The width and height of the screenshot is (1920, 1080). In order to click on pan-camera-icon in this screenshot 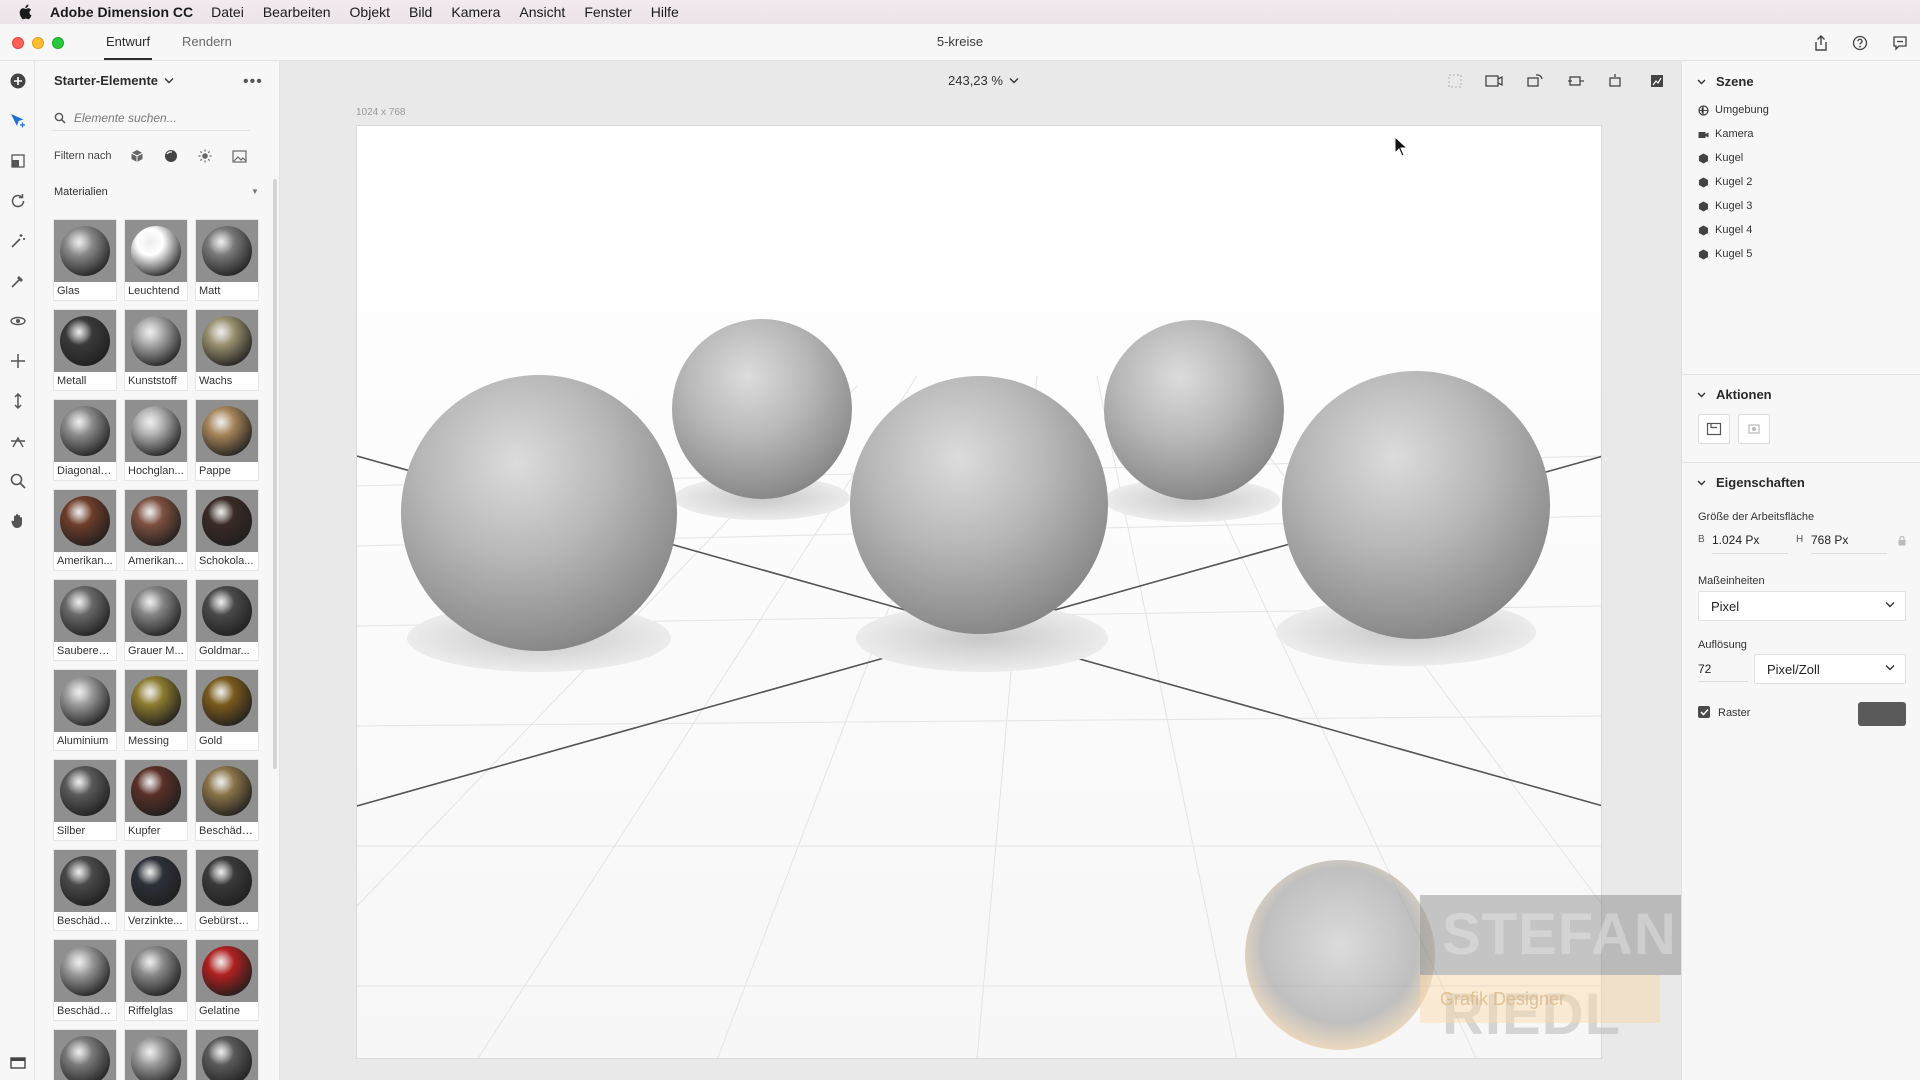, I will do `click(18, 361)`.